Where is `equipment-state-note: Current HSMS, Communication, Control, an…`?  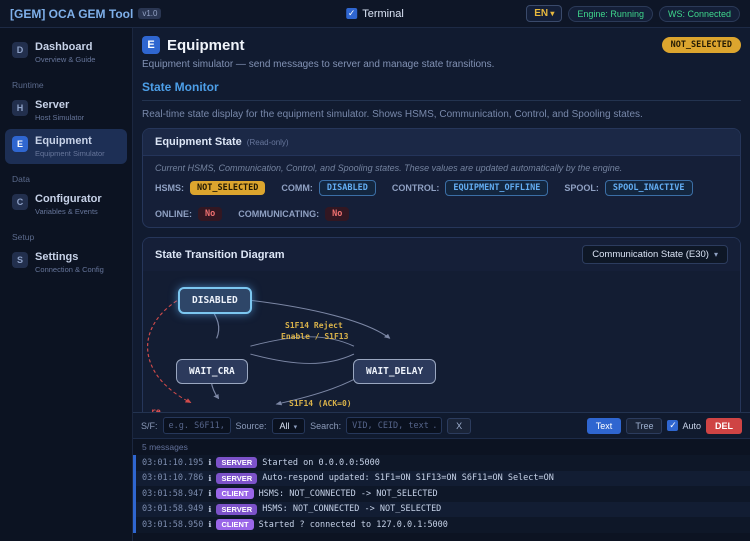 equipment-state-note: Current HSMS, Communication, Control, an… is located at coordinates (389, 168).